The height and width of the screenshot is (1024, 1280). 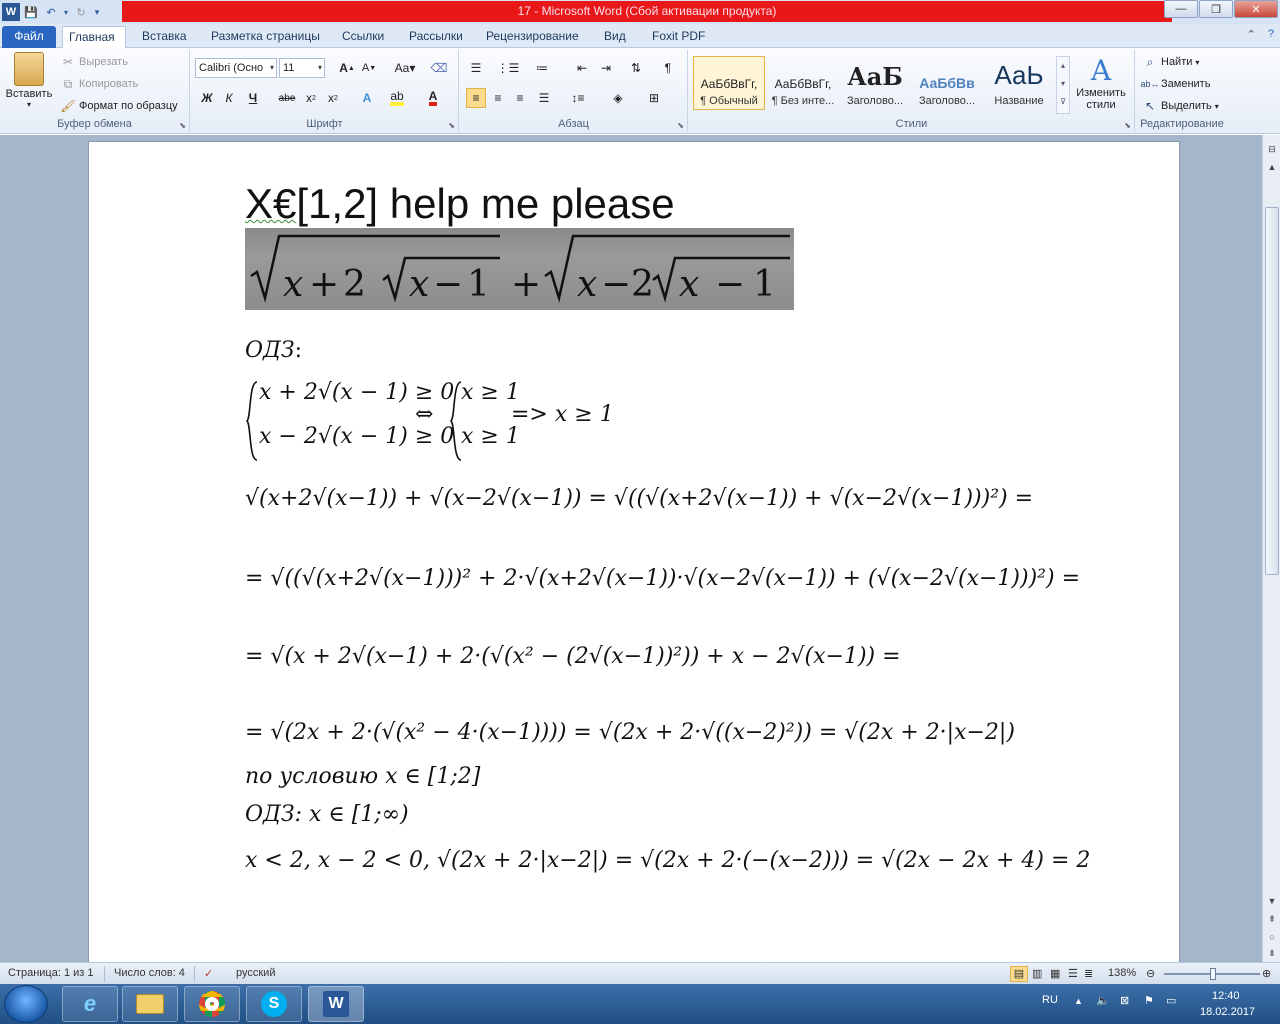 I want to click on help-icon: ?, so click(x=1271, y=34).